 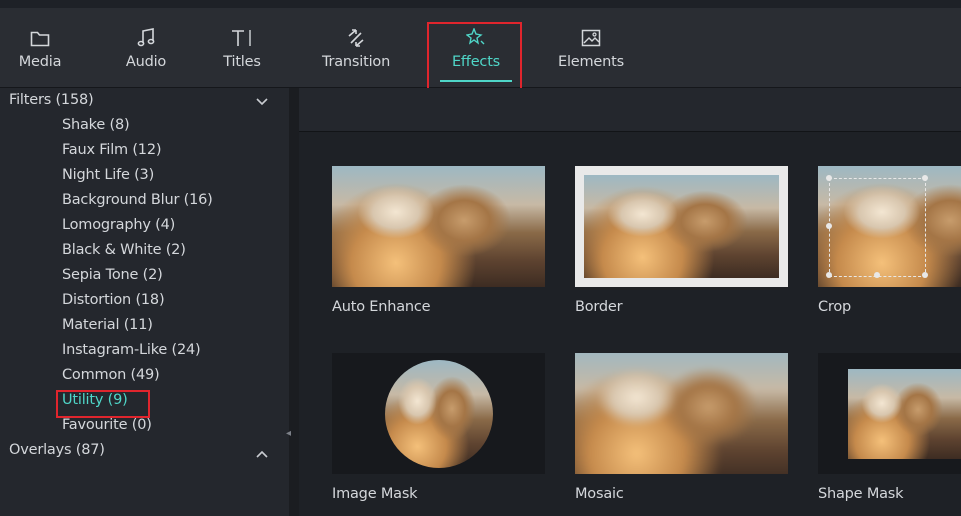 I want to click on category-common: Common (49), so click(x=111, y=375).